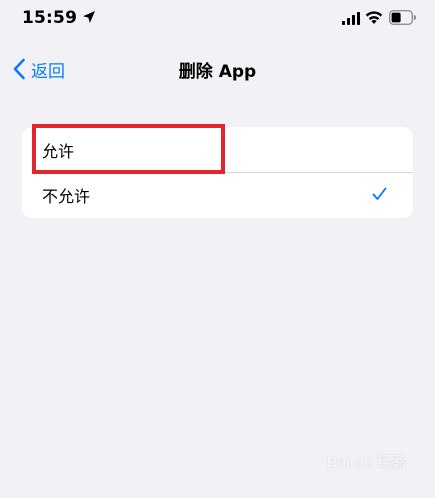 The height and width of the screenshot is (498, 435). I want to click on option-label: 允许, so click(58, 151).